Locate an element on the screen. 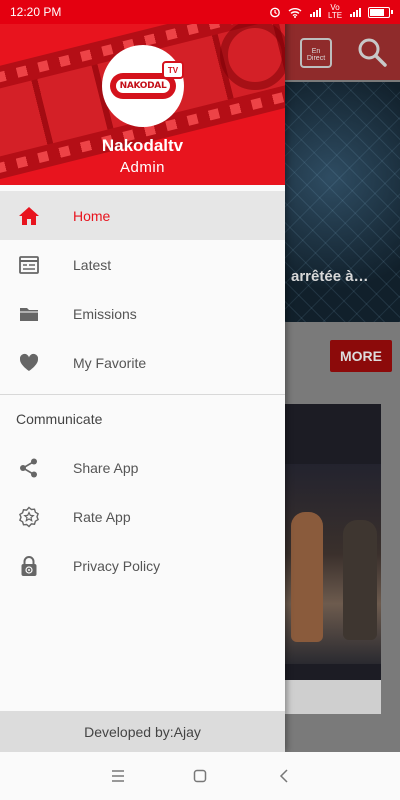  menu-item-latest: Latest is located at coordinates (142, 264).